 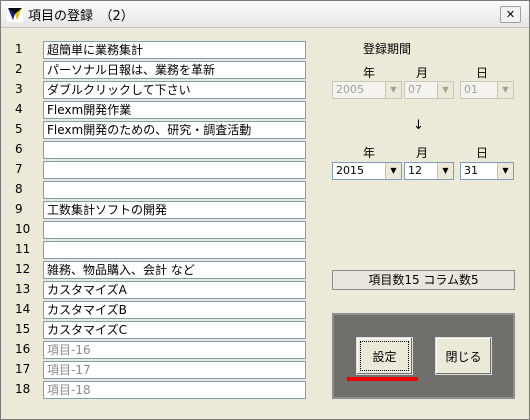 I want to click on item-field-15: カスタマイズC, so click(x=174, y=330).